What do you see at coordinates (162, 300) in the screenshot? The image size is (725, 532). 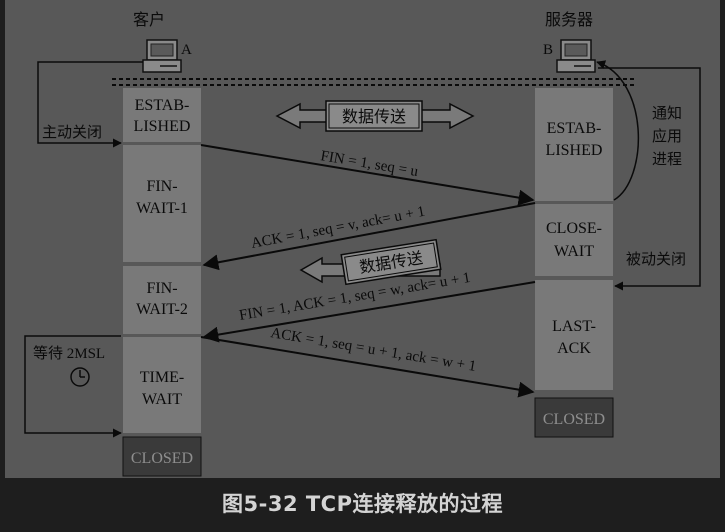 I see `client-state-fin-wait-2: FIN- WAIT-2` at bounding box center [162, 300].